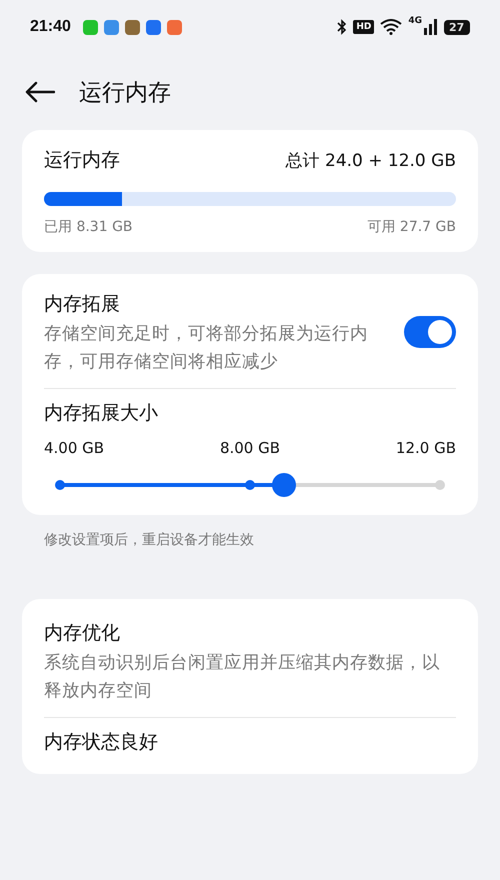 The width and height of the screenshot is (500, 880). Describe the element at coordinates (426, 448) in the screenshot. I see `tick-label: 12.0 GB` at that location.